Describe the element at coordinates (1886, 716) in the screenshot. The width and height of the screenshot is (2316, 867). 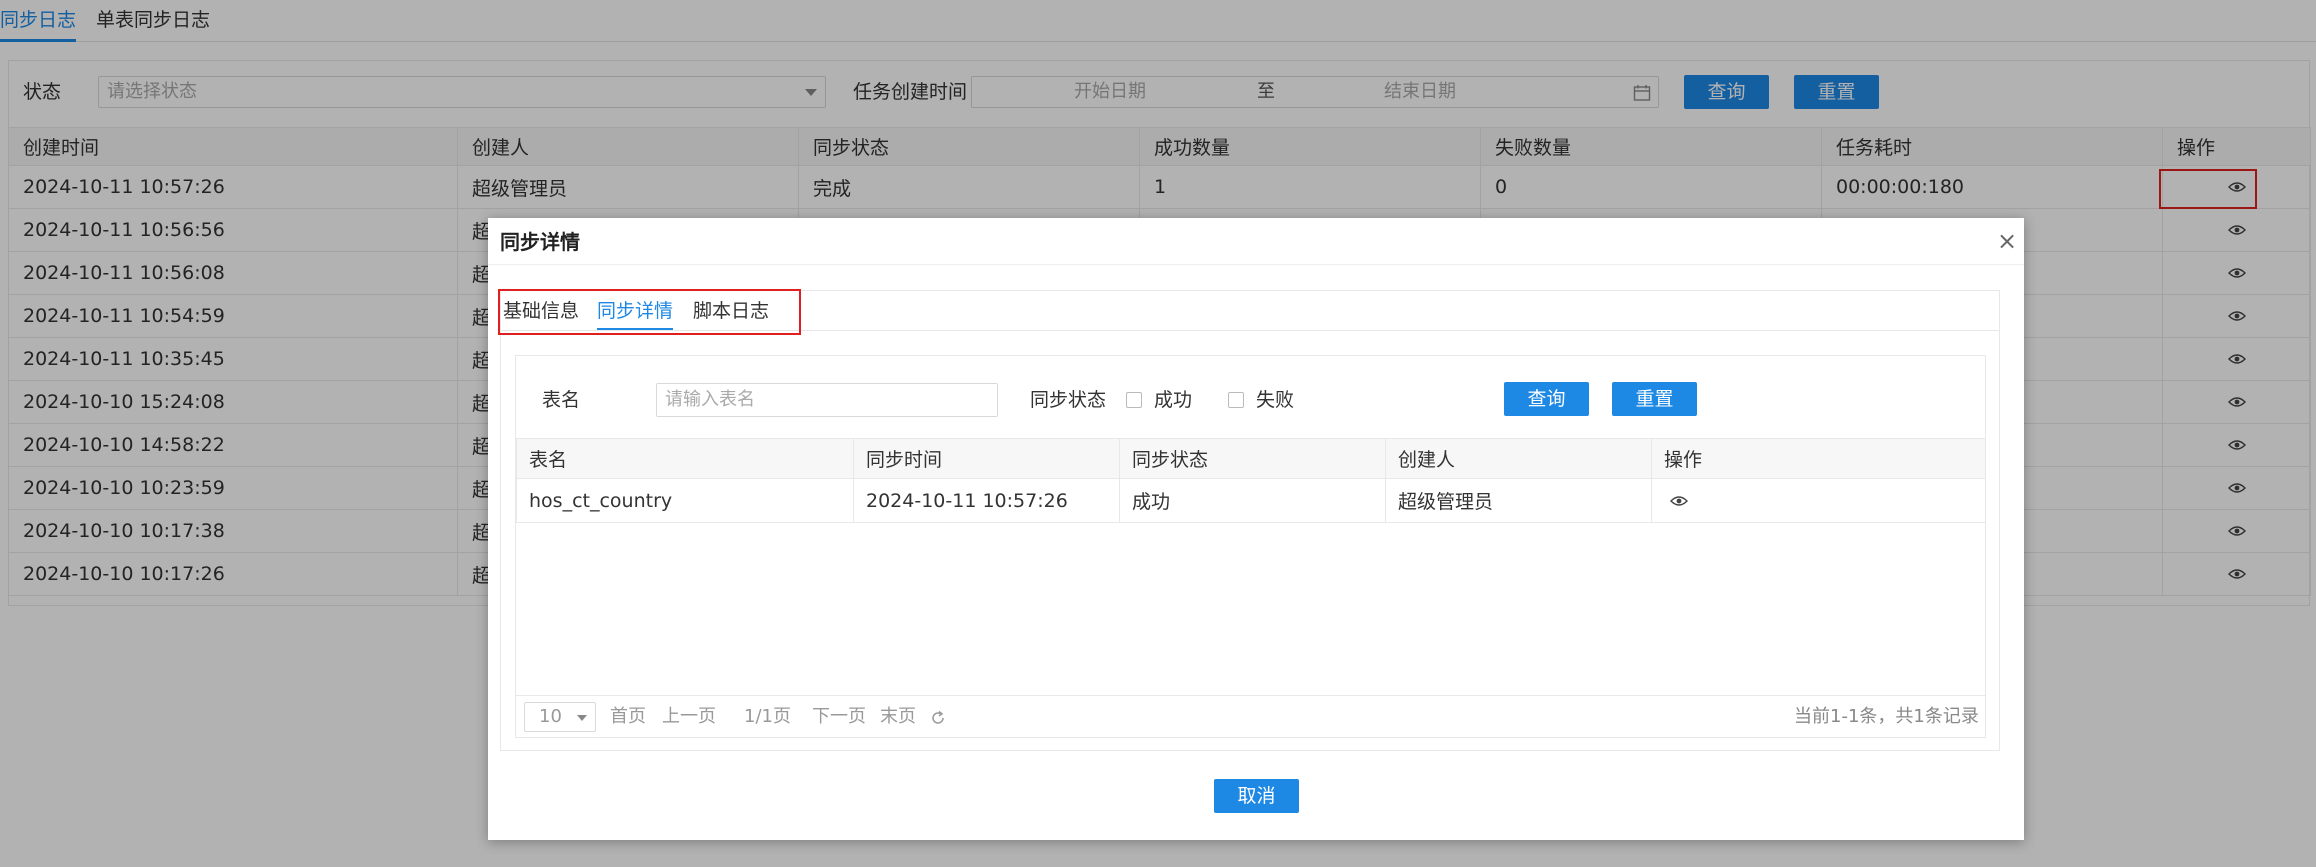
I see `pager-summary: 当前1-1条，共1条记录` at that location.